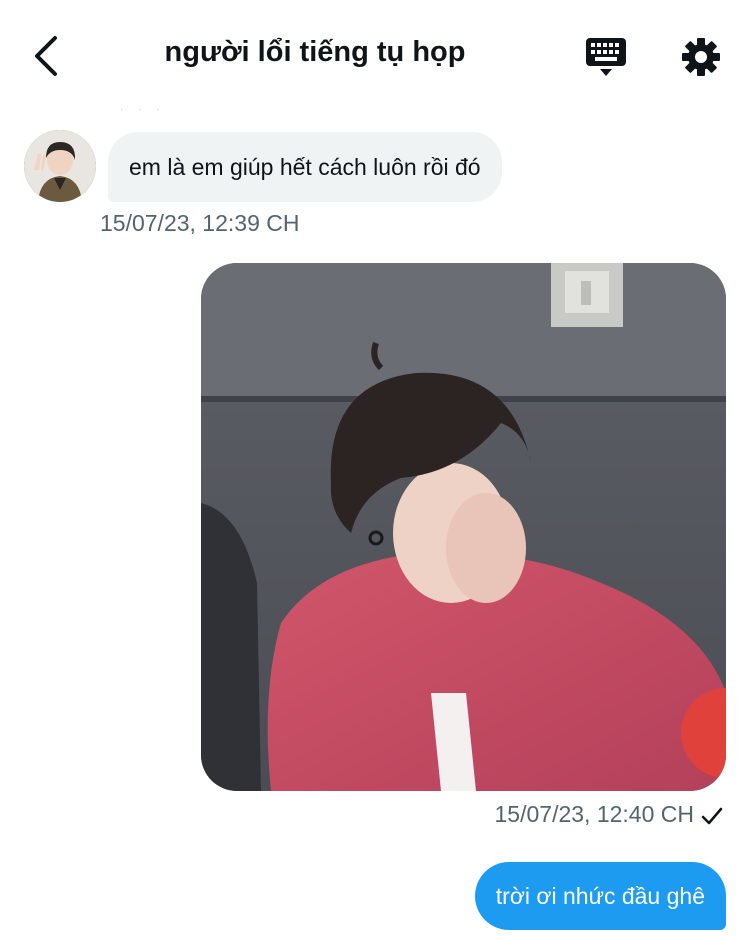 Image resolution: width=750 pixels, height=936 pixels. I want to click on gear-icon, so click(701, 57).